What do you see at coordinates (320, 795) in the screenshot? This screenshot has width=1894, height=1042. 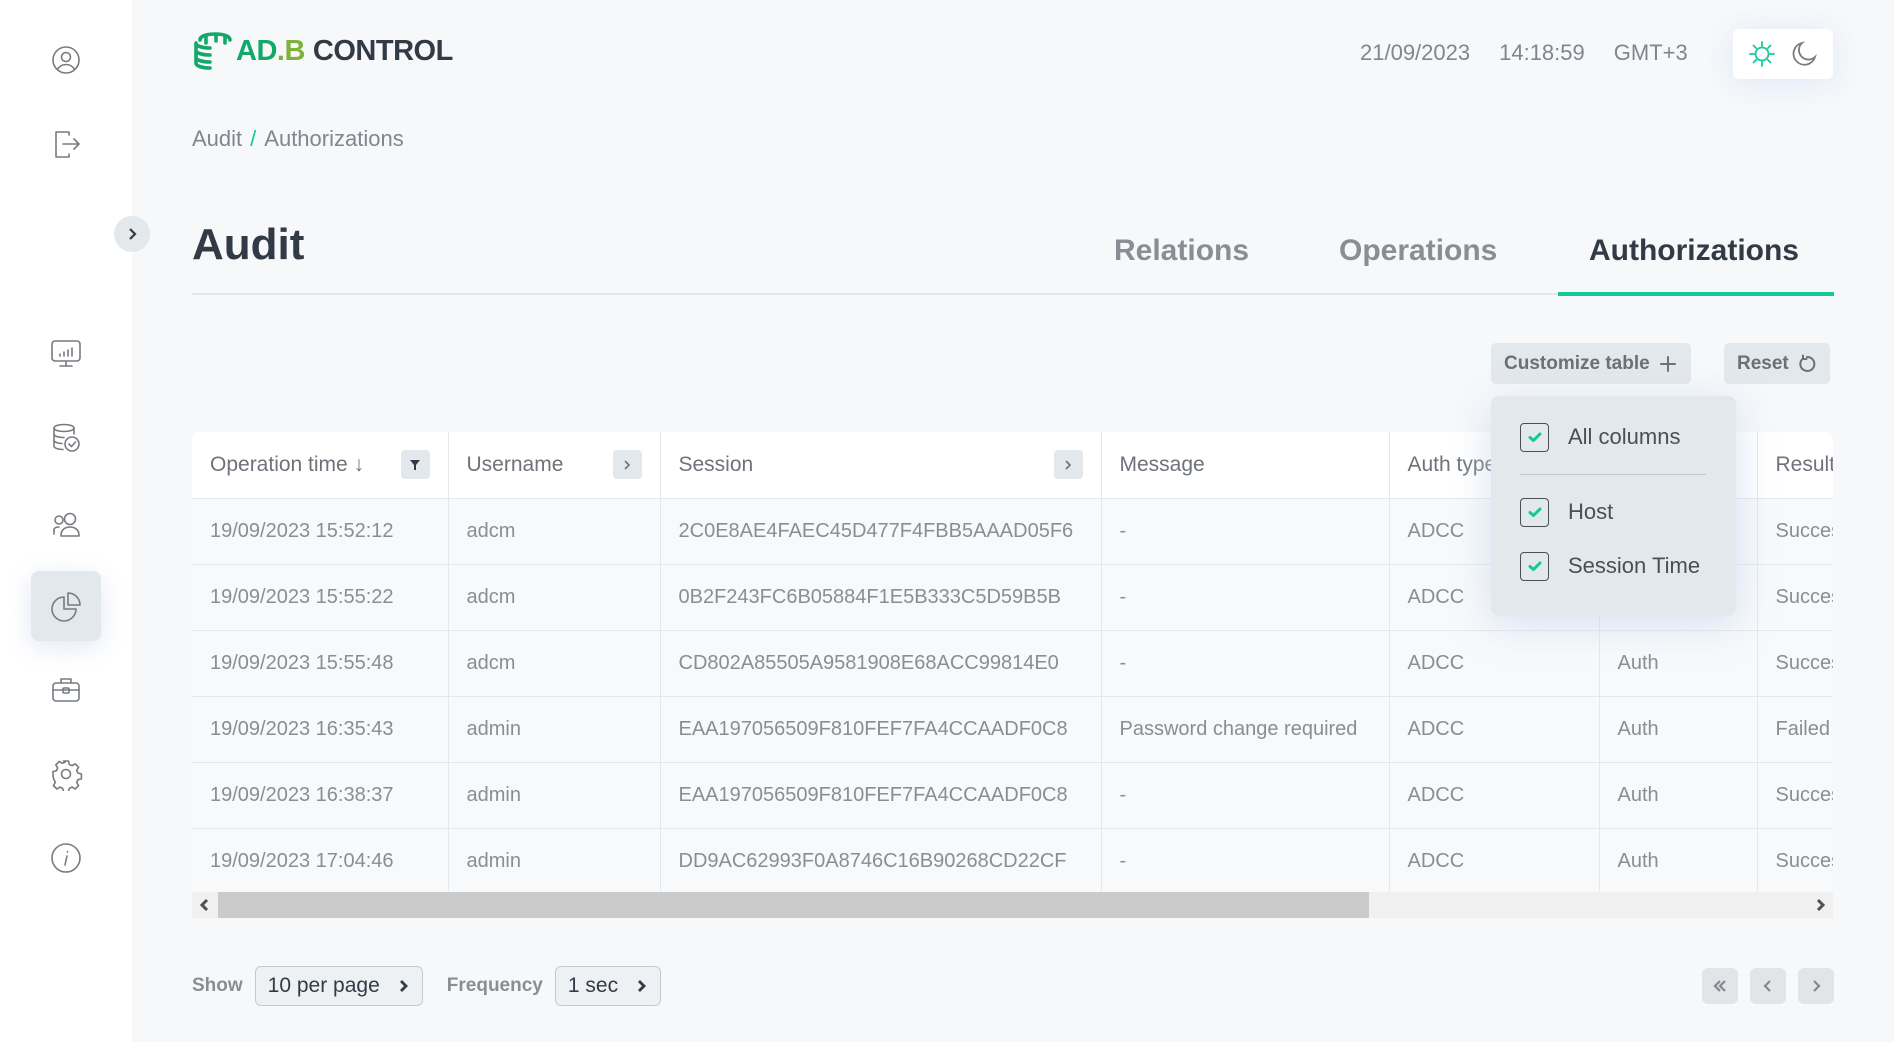 I see `table-cell: 19/09/2023 16:38:37` at bounding box center [320, 795].